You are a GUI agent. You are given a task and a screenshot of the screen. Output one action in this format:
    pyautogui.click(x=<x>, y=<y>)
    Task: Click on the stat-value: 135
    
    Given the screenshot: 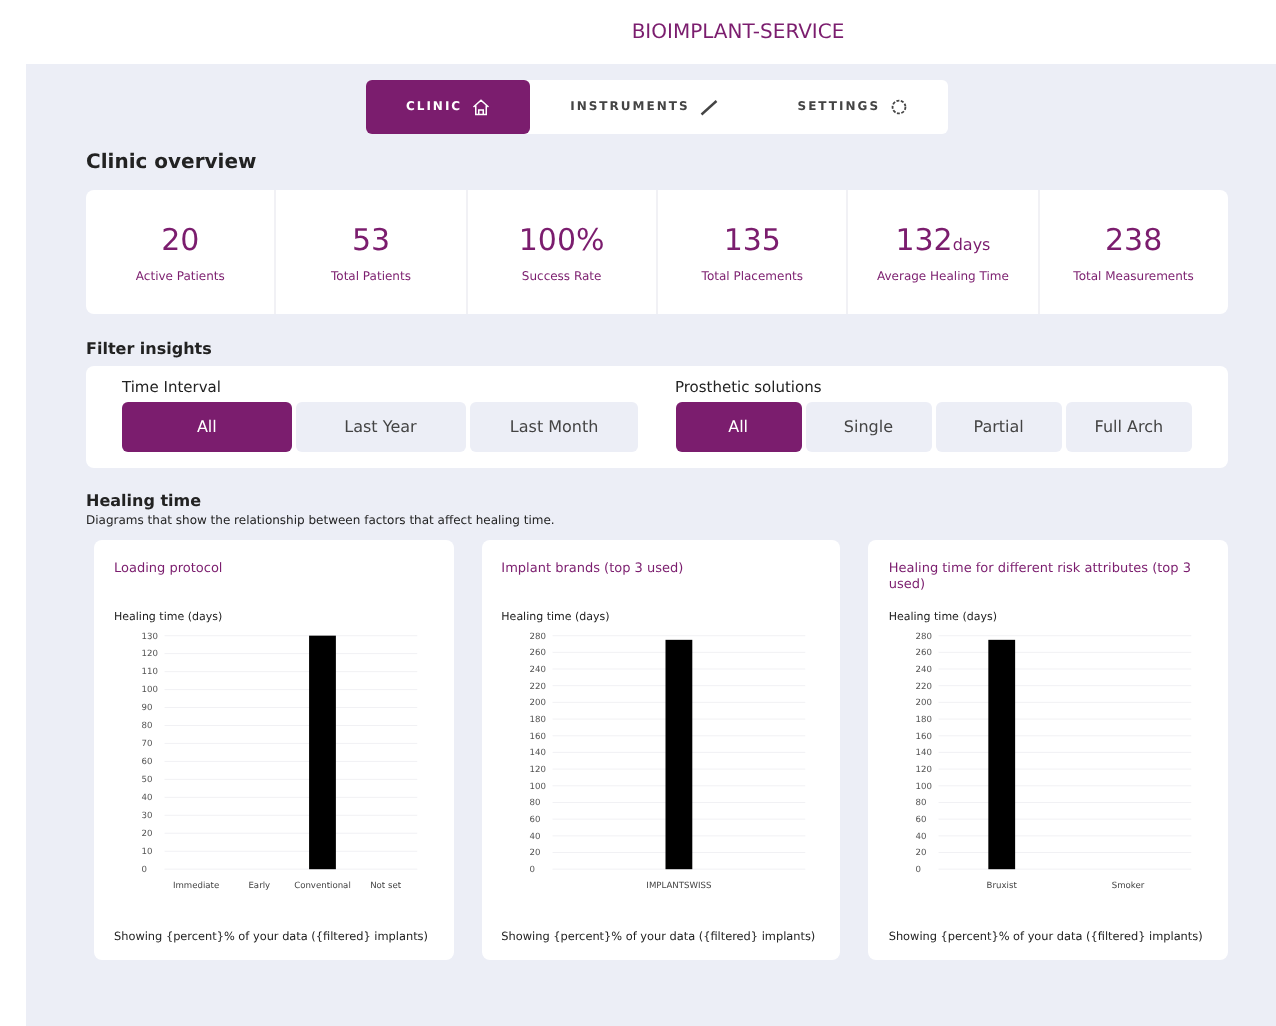 What is the action you would take?
    pyautogui.click(x=752, y=239)
    